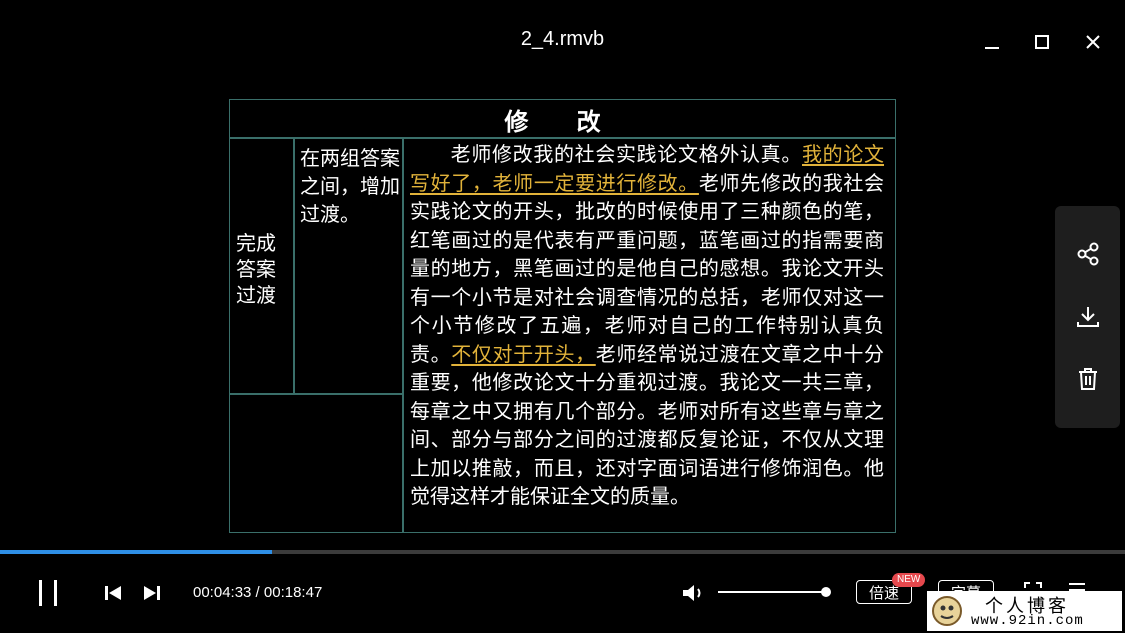 The height and width of the screenshot is (633, 1125). I want to click on delete-button, so click(1087, 379).